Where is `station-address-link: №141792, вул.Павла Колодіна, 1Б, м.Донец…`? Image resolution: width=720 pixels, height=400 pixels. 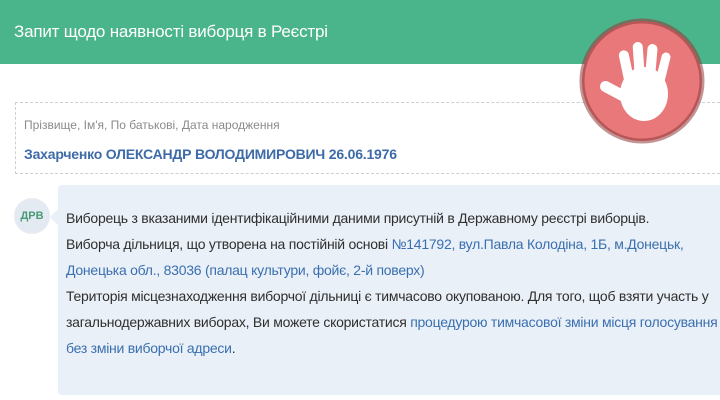 station-address-link: №141792, вул.Павла Колодіна, 1Б, м.Донец… is located at coordinates (538, 244).